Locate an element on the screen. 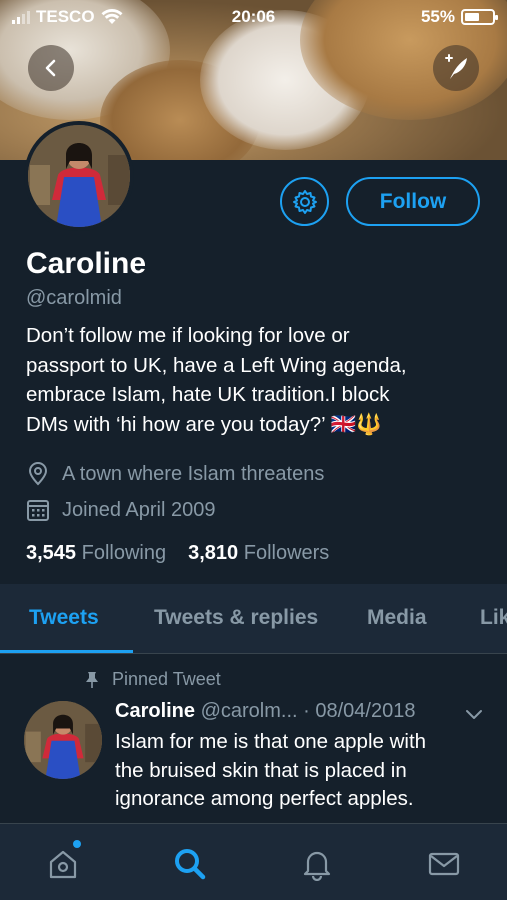 The image size is (507, 900). nav-search is located at coordinates (190, 864).